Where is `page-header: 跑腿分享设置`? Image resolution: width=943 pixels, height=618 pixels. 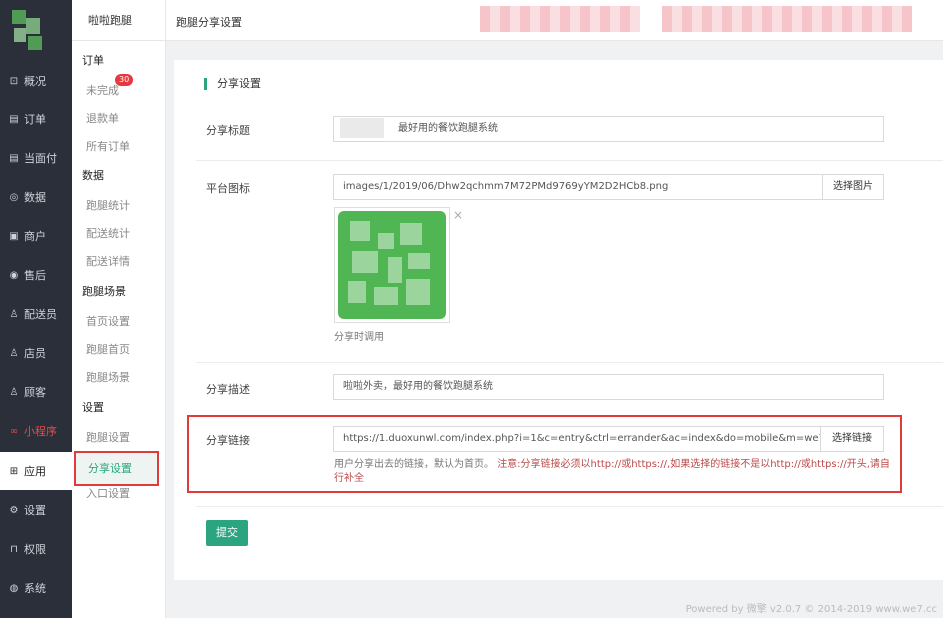
page-header: 跑腿分享设置 is located at coordinates (554, 20).